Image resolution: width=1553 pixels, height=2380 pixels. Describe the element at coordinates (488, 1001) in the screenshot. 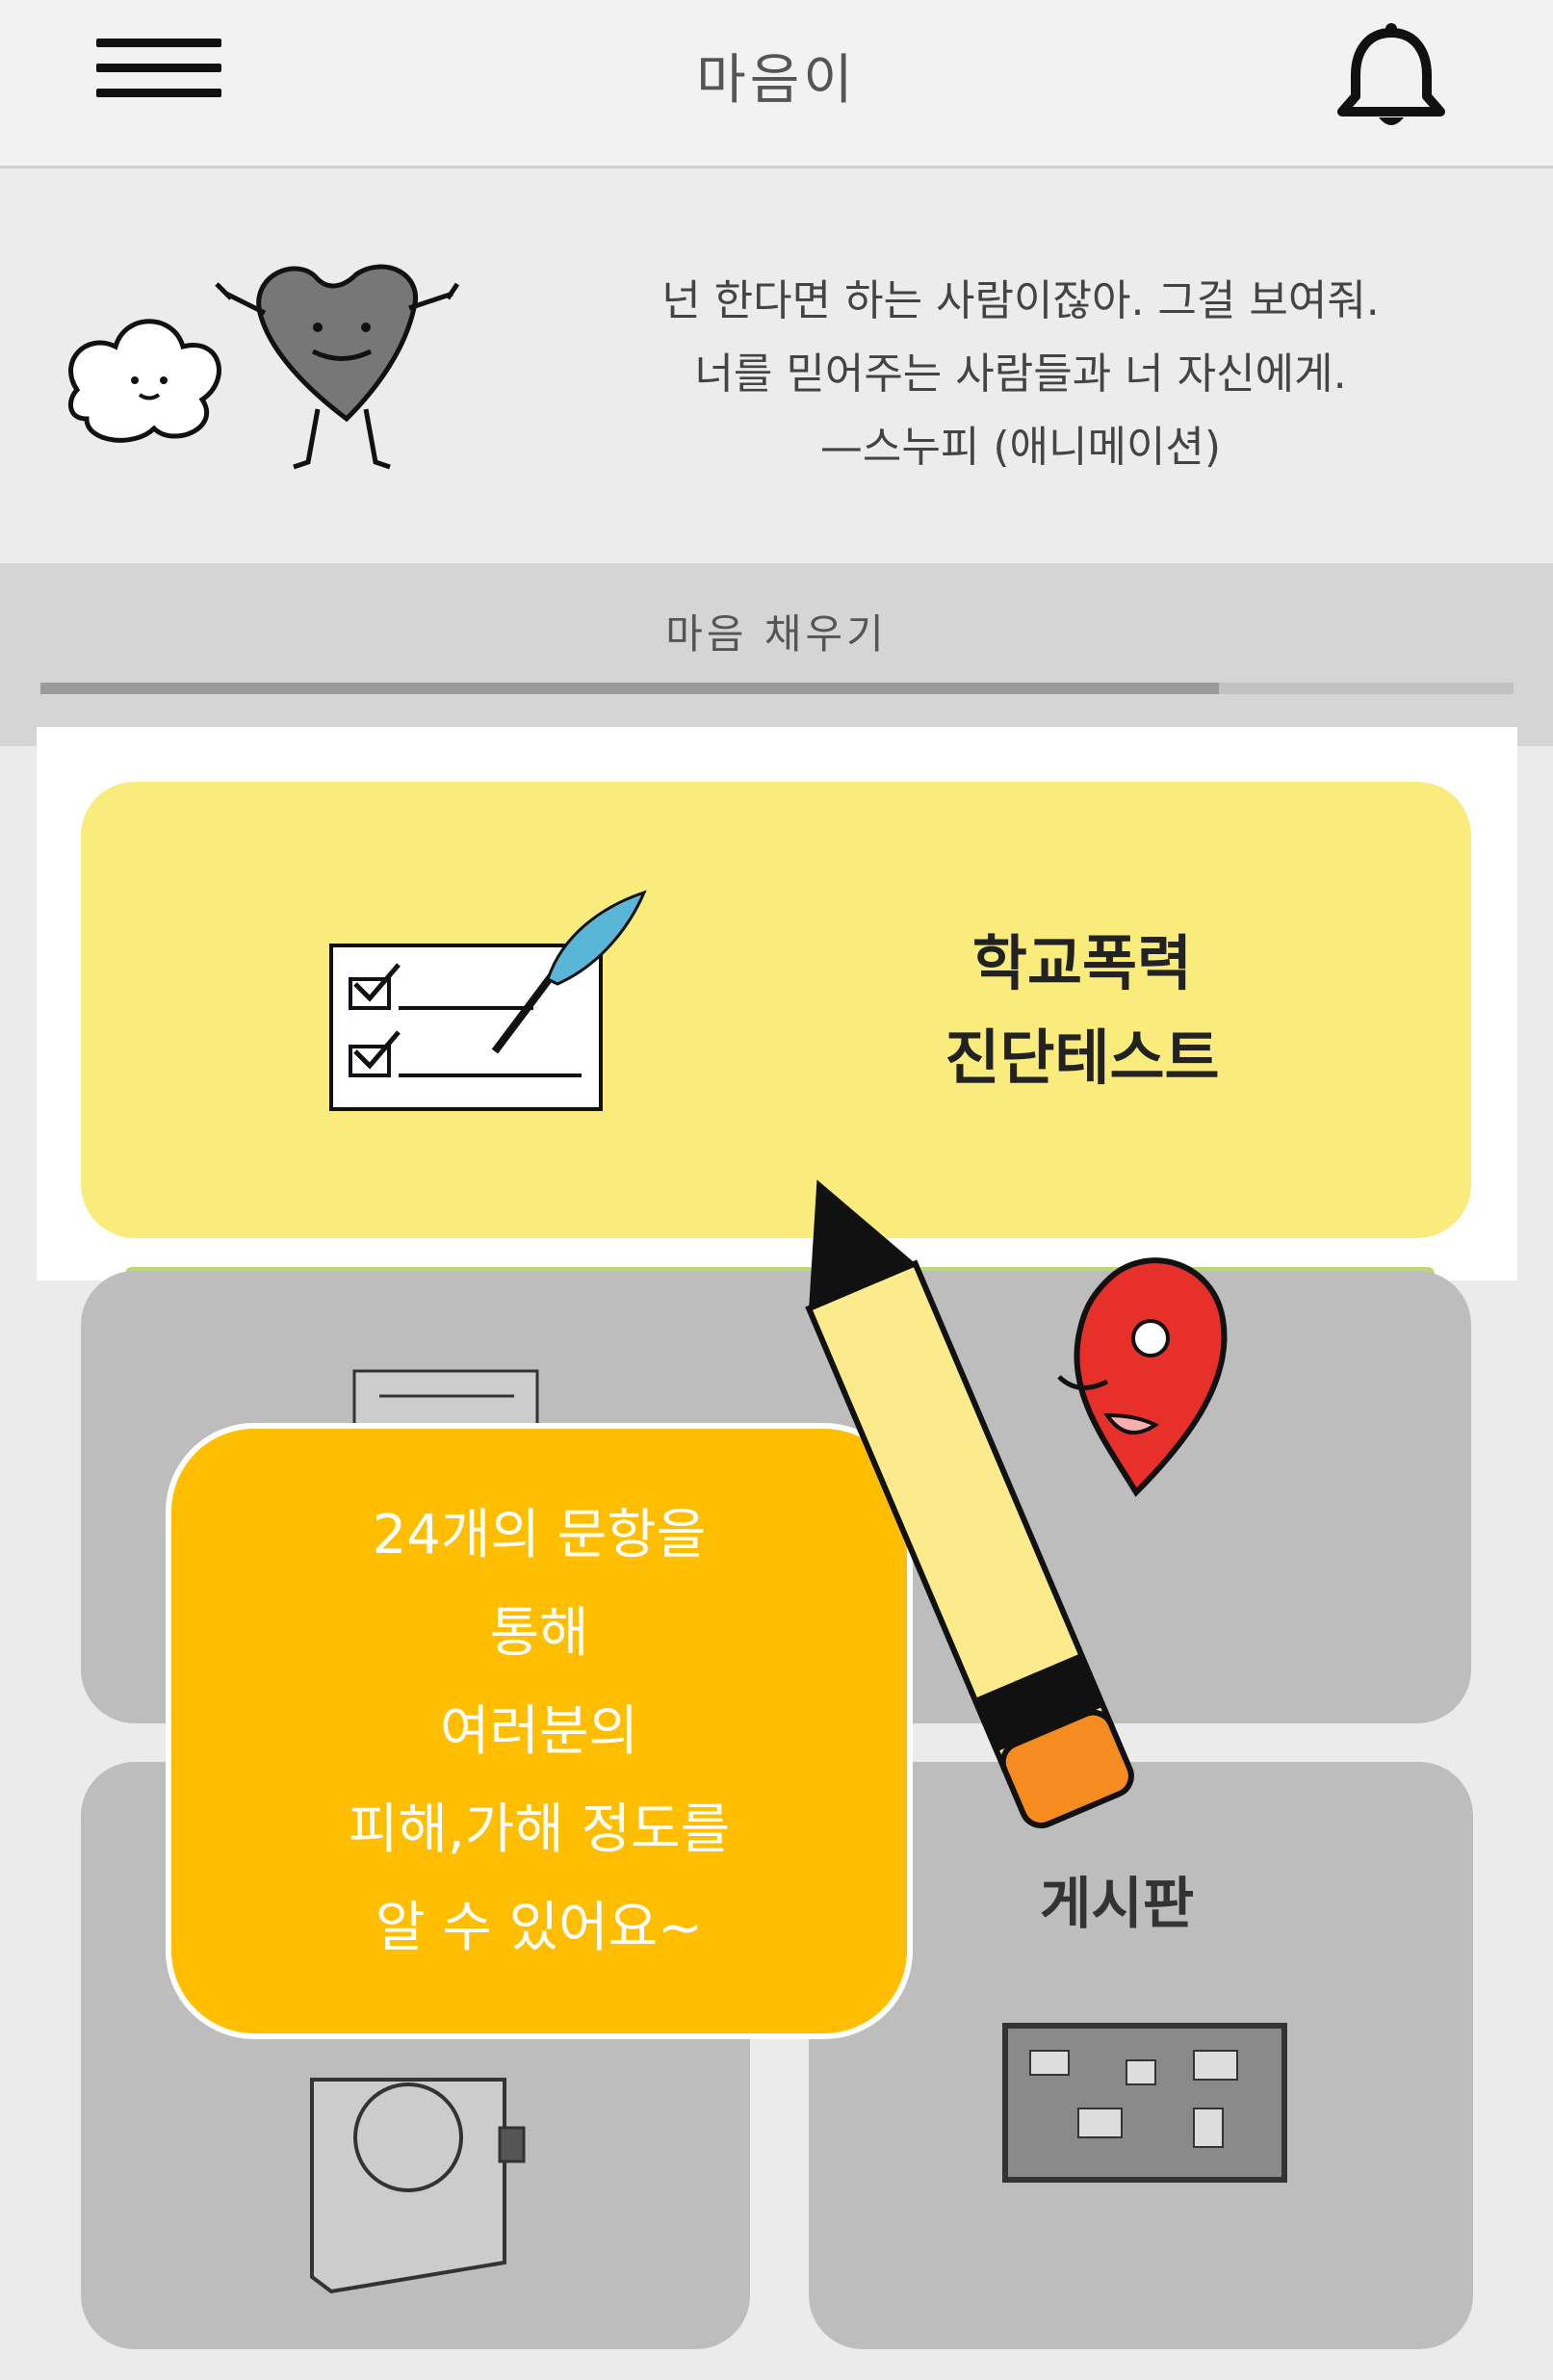

I see `checklist-with-pen-icon` at that location.